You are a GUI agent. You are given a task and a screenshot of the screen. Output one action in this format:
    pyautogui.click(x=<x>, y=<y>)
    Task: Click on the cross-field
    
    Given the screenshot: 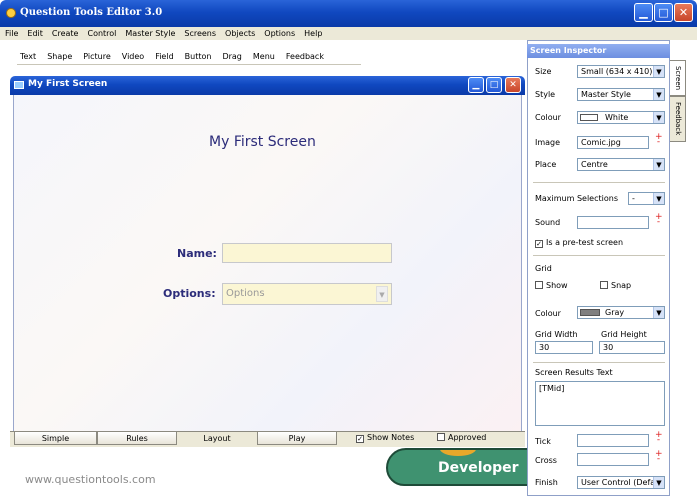 What is the action you would take?
    pyautogui.click(x=613, y=459)
    